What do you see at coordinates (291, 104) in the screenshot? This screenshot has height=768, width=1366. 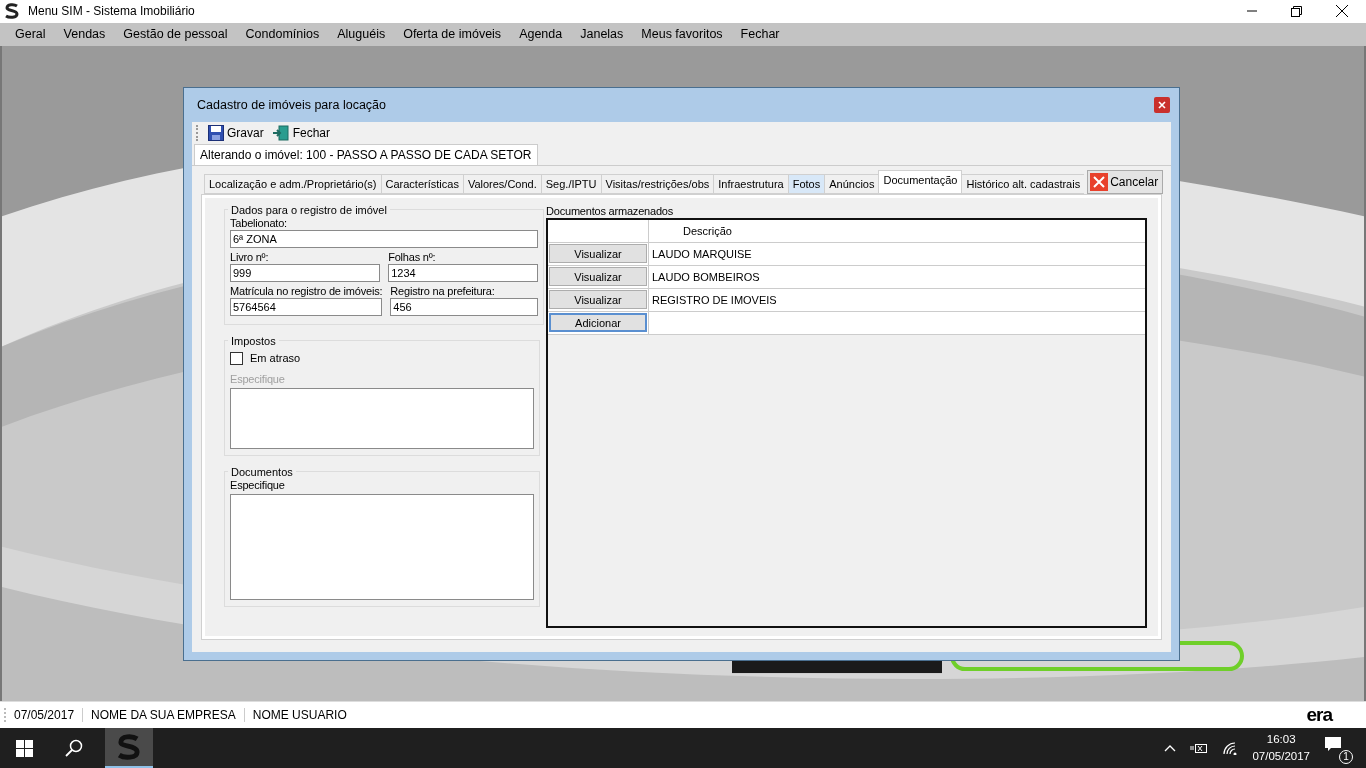 I see `dialog-title: Cadastro de imóveis para locação` at bounding box center [291, 104].